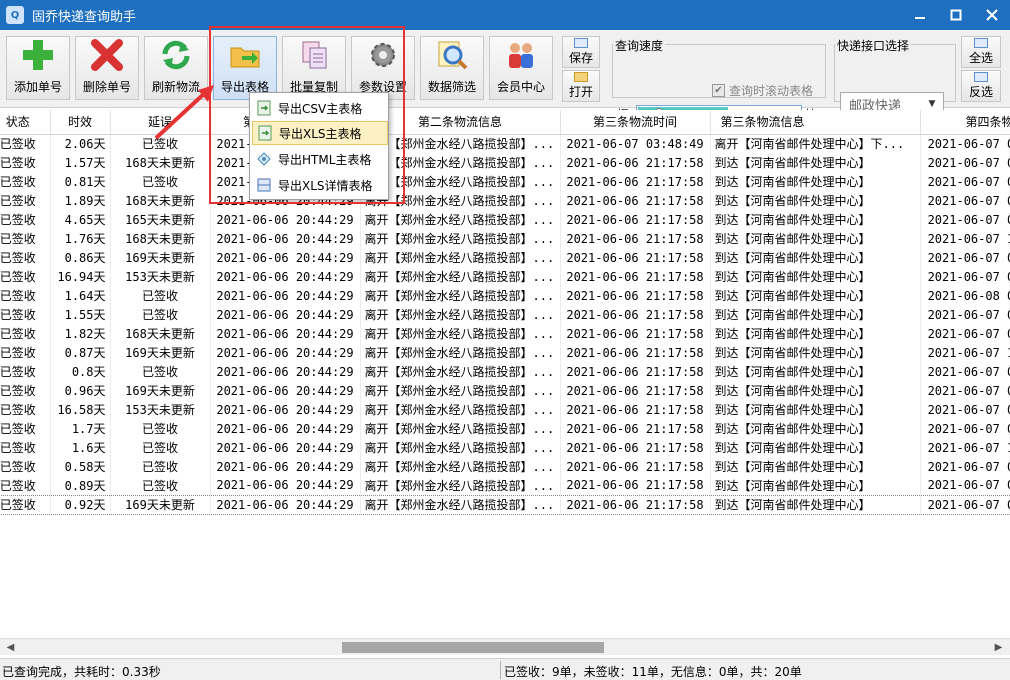  Describe the element at coordinates (992, 15) in the screenshot. I see `close-icon` at that location.